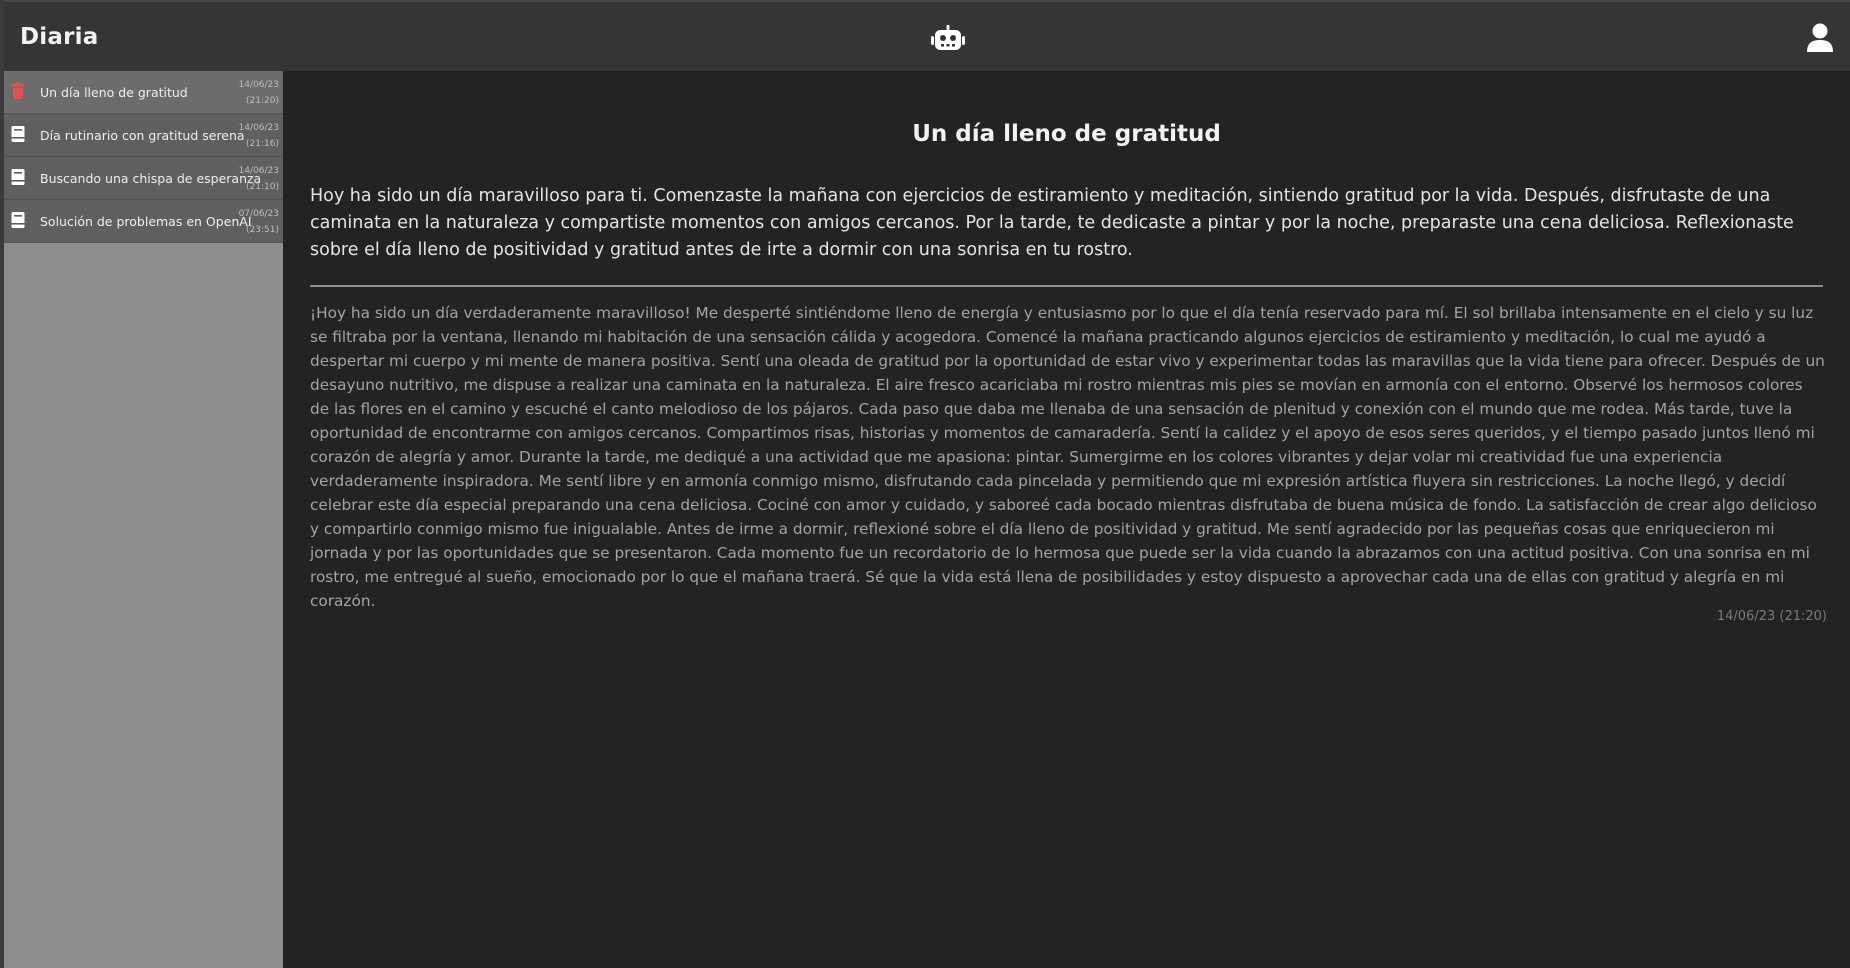  What do you see at coordinates (258, 136) in the screenshot?
I see `sidebar-entry-date: 14/06/23 (21:16)` at bounding box center [258, 136].